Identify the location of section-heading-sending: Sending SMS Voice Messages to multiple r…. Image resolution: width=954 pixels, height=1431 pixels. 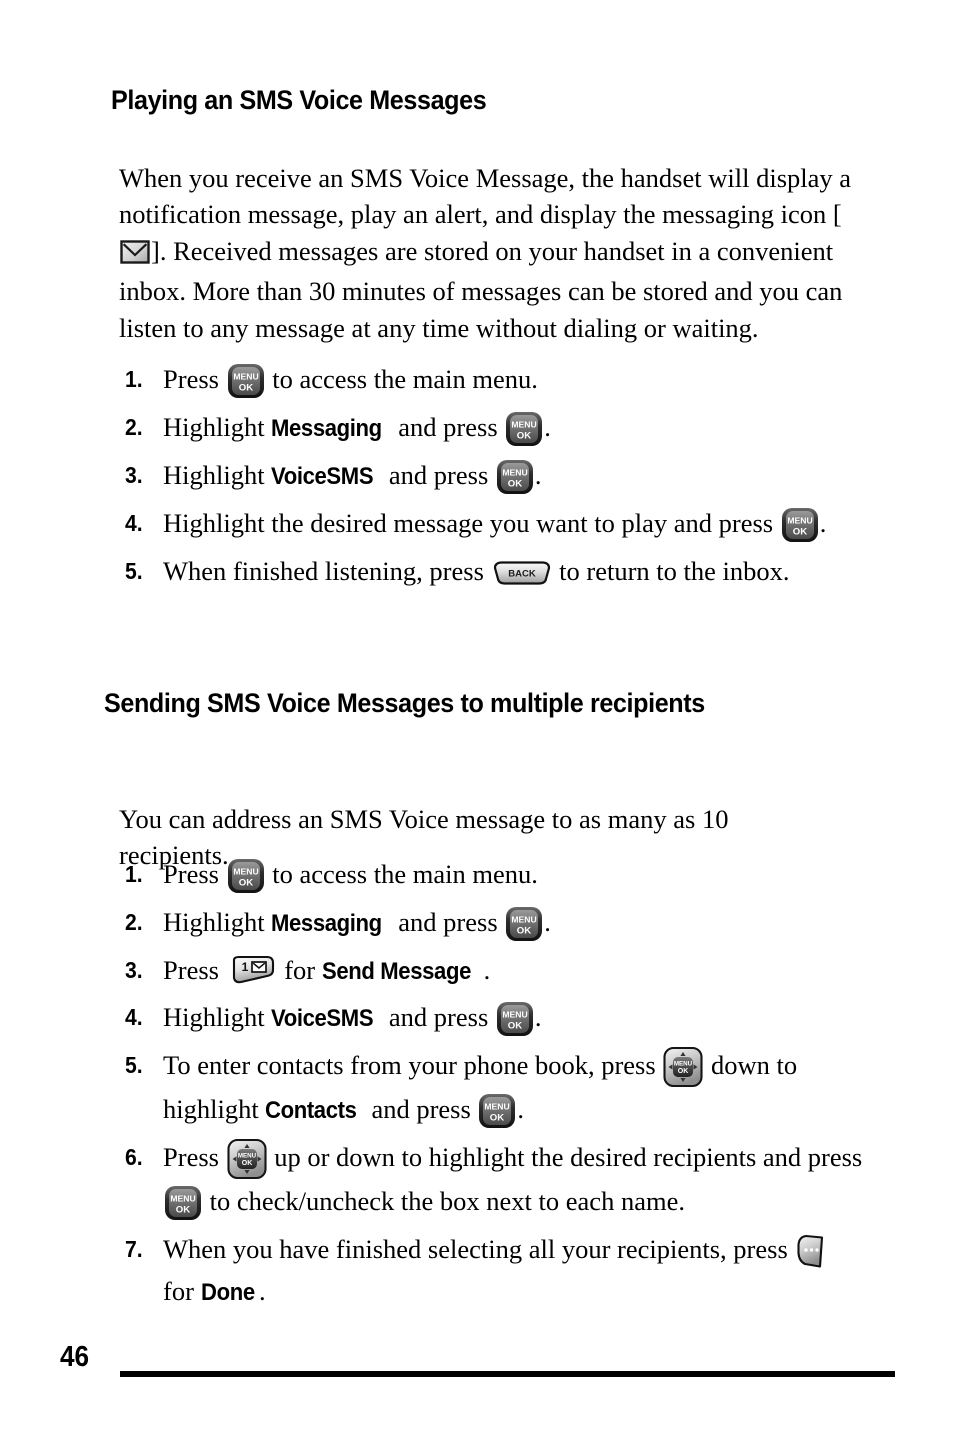
(404, 703).